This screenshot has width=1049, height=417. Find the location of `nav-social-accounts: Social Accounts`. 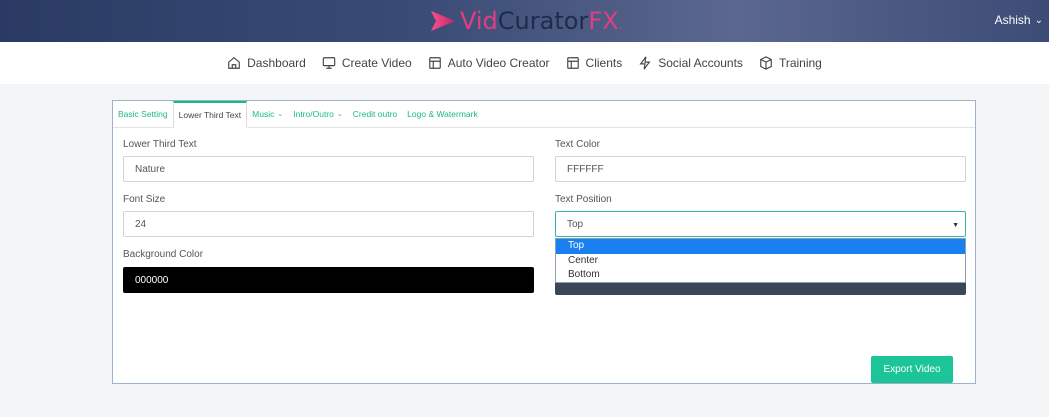

nav-social-accounts: Social Accounts is located at coordinates (690, 63).